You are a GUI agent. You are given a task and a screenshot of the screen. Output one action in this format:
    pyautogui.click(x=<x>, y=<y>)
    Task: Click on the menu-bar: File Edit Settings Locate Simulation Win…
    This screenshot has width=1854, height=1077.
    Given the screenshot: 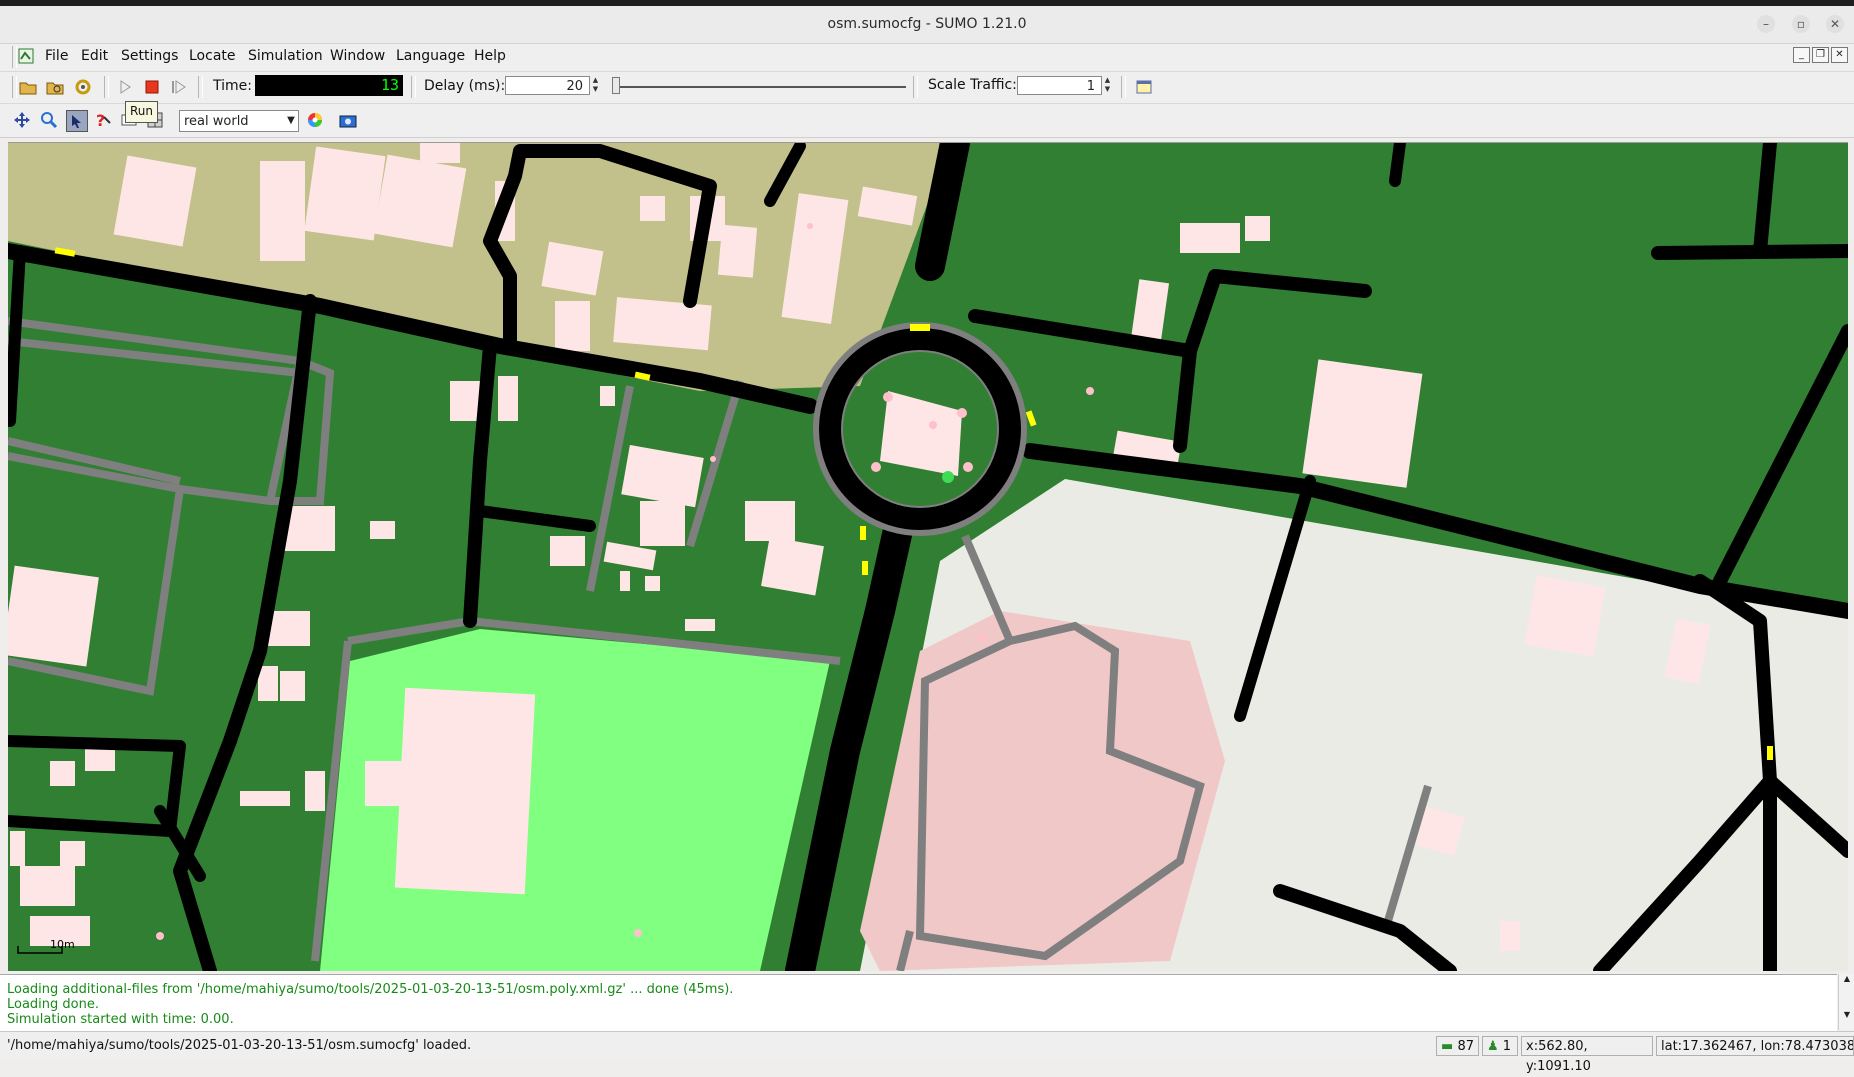 What is the action you would take?
    pyautogui.click(x=927, y=57)
    